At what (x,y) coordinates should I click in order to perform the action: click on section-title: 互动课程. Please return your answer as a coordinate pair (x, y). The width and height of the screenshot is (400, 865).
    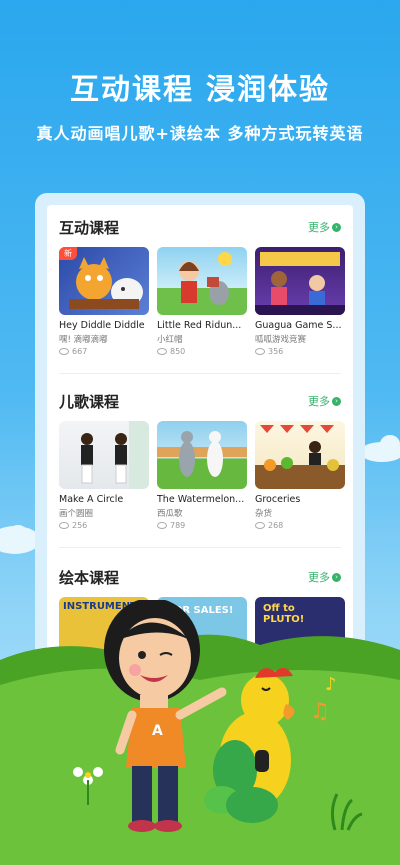
    Looking at the image, I should click on (89, 227).